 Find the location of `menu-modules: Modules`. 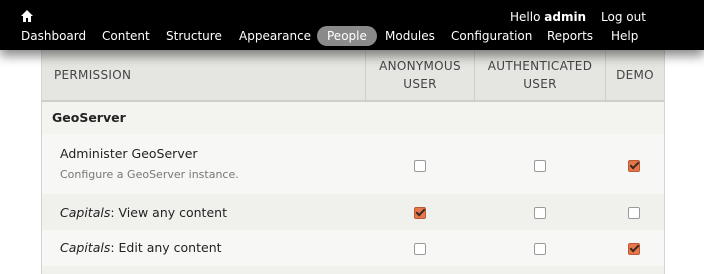

menu-modules: Modules is located at coordinates (410, 36).